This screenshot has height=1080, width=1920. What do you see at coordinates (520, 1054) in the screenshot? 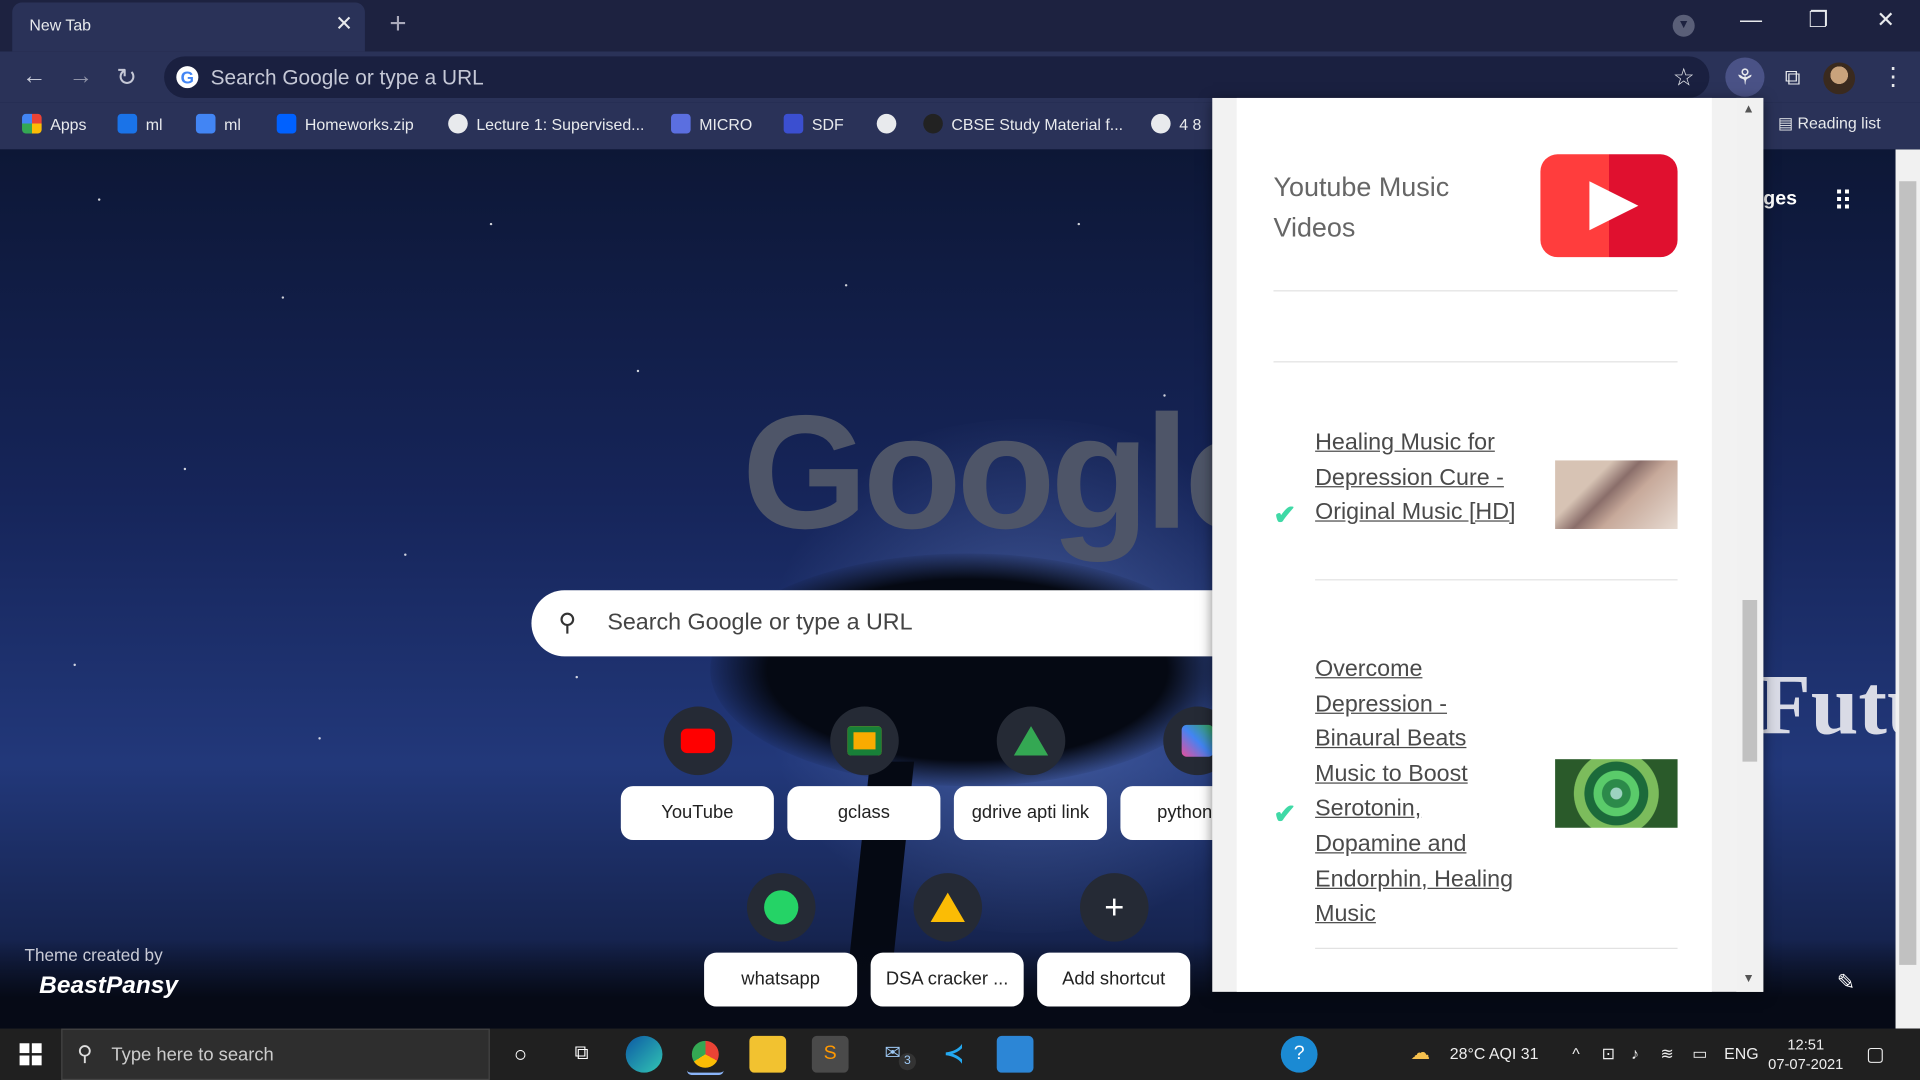
I see `cortana-icon: ○` at bounding box center [520, 1054].